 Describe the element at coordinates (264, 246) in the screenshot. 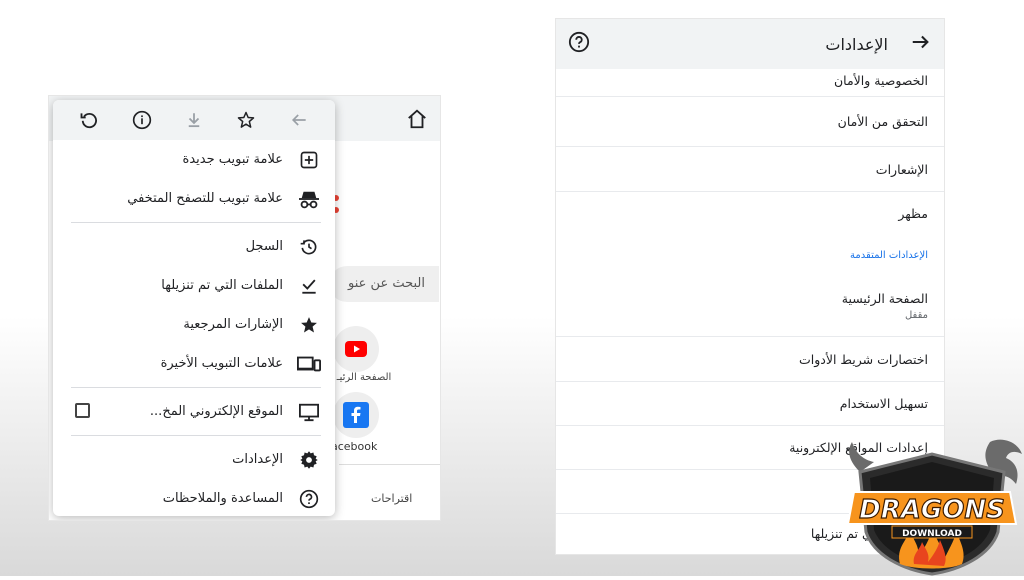

I see `menu-item-label: السجل` at that location.